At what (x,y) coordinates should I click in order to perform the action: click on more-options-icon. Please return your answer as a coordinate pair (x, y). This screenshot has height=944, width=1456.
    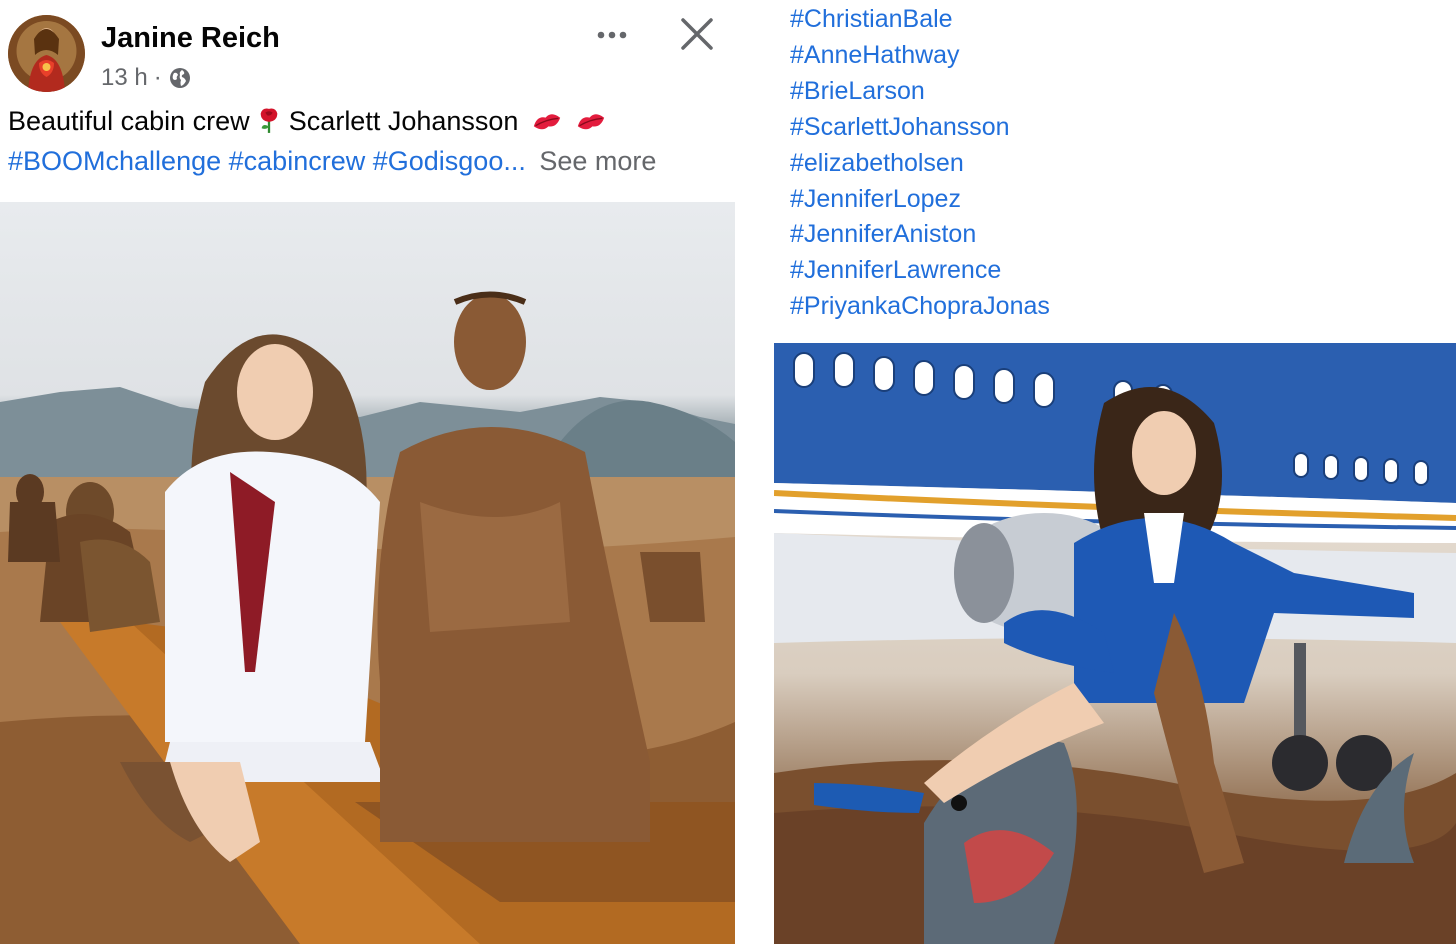
    Looking at the image, I should click on (612, 35).